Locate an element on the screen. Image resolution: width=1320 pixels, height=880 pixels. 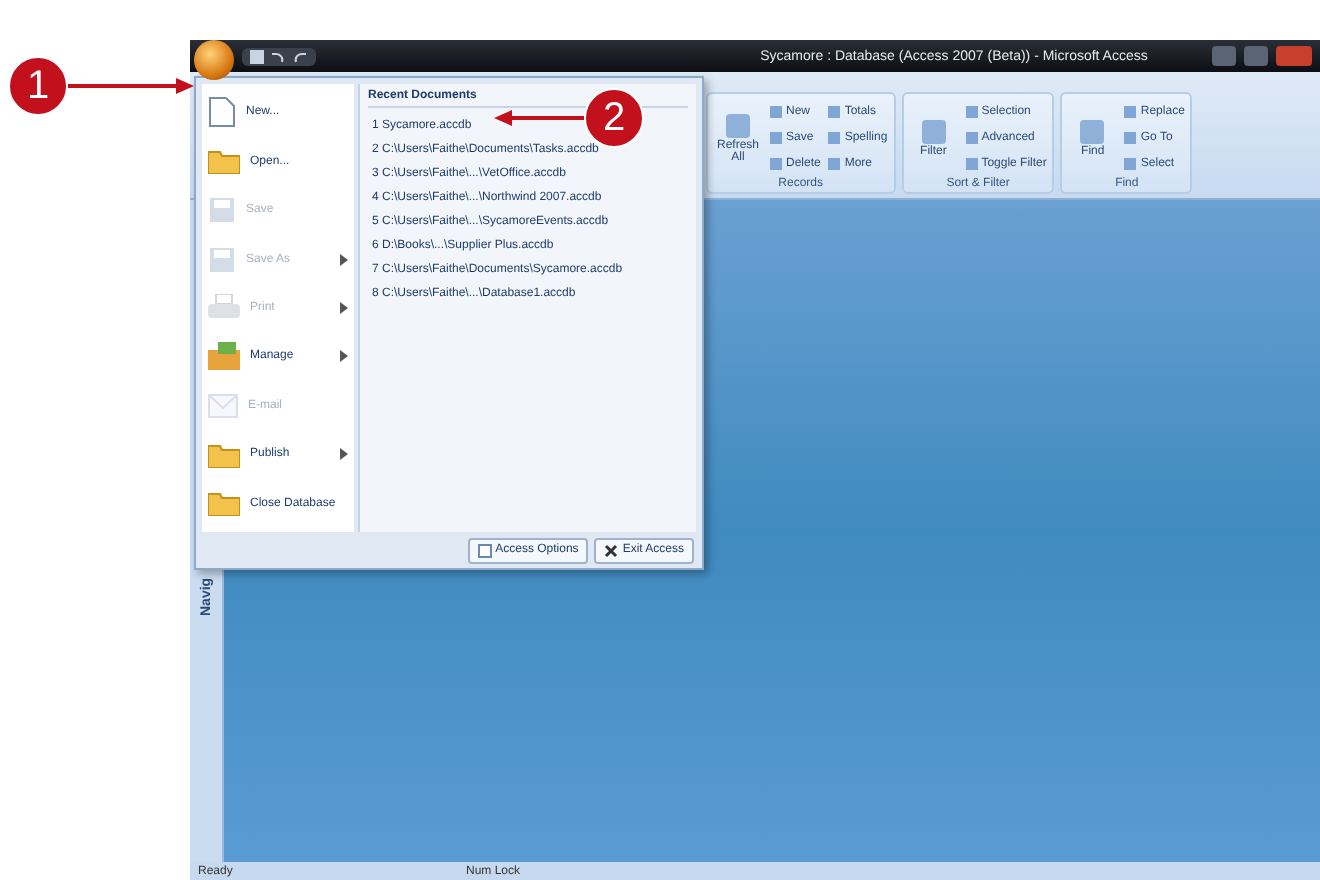
envelope-icon is located at coordinates (223, 405).